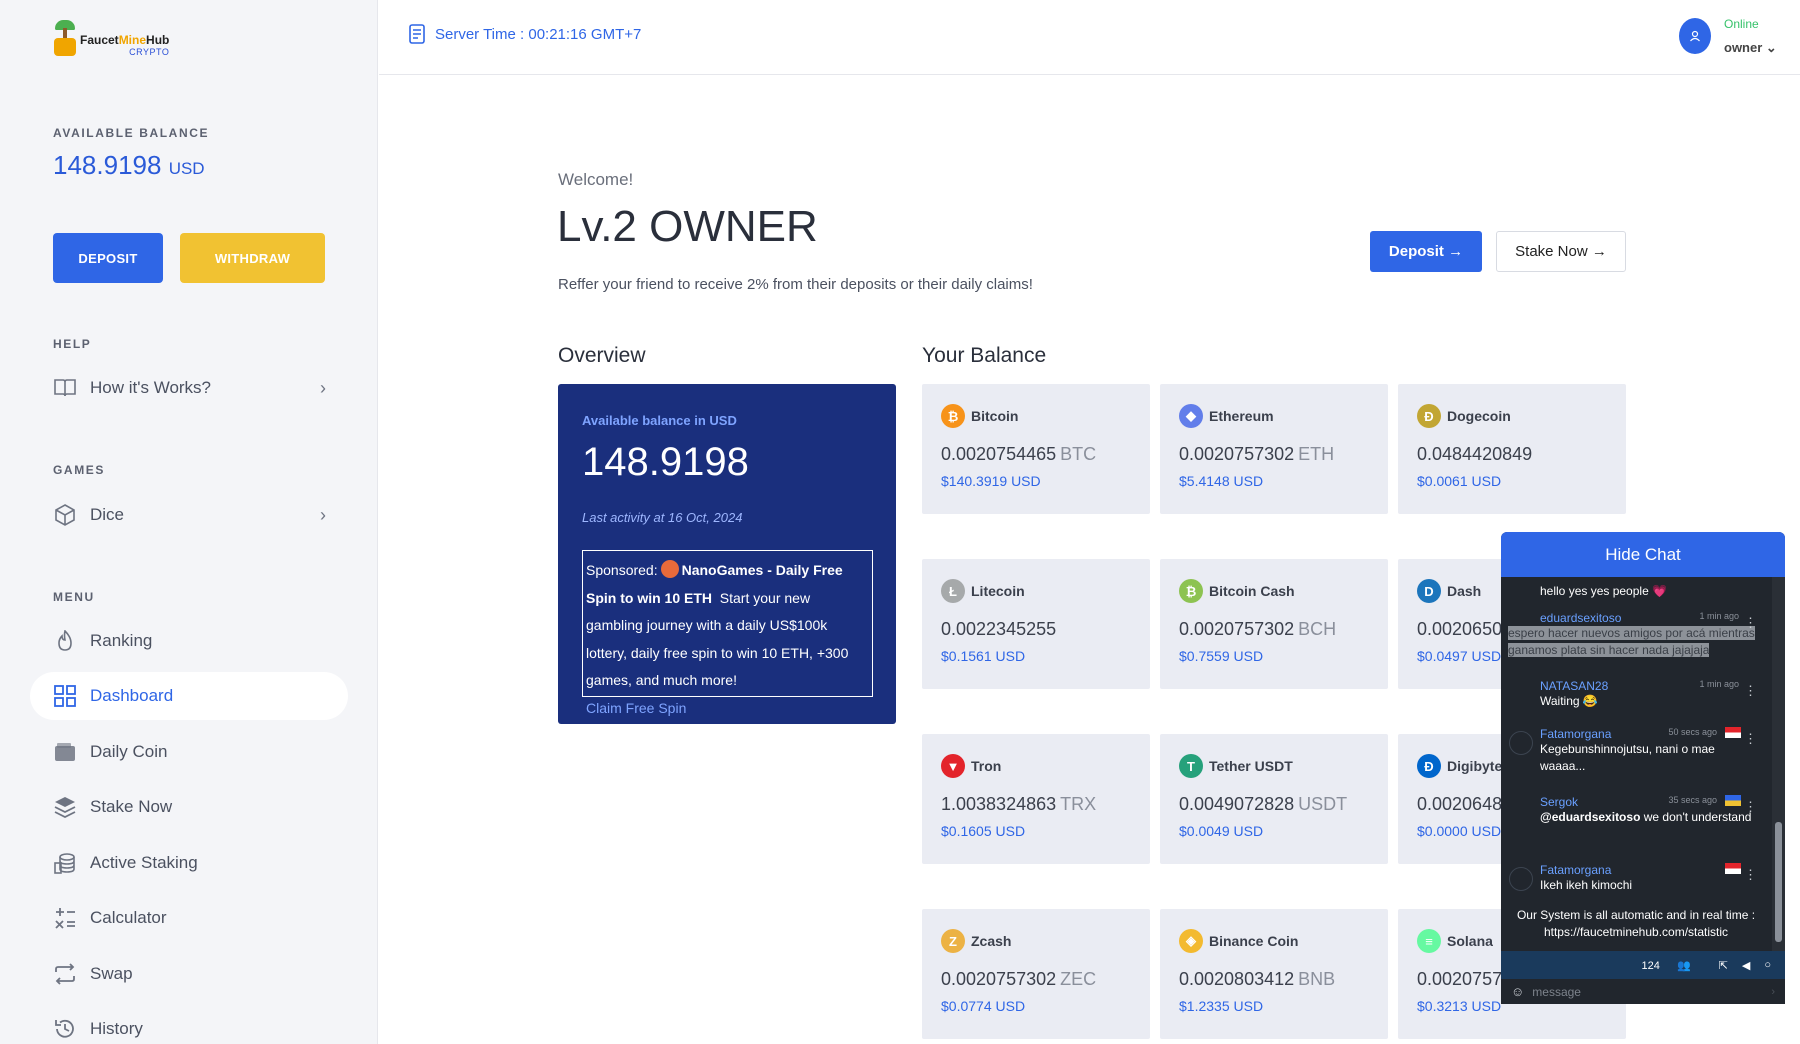  Describe the element at coordinates (189, 918) in the screenshot. I see `sidebar-item-calculator: Calculator` at that location.